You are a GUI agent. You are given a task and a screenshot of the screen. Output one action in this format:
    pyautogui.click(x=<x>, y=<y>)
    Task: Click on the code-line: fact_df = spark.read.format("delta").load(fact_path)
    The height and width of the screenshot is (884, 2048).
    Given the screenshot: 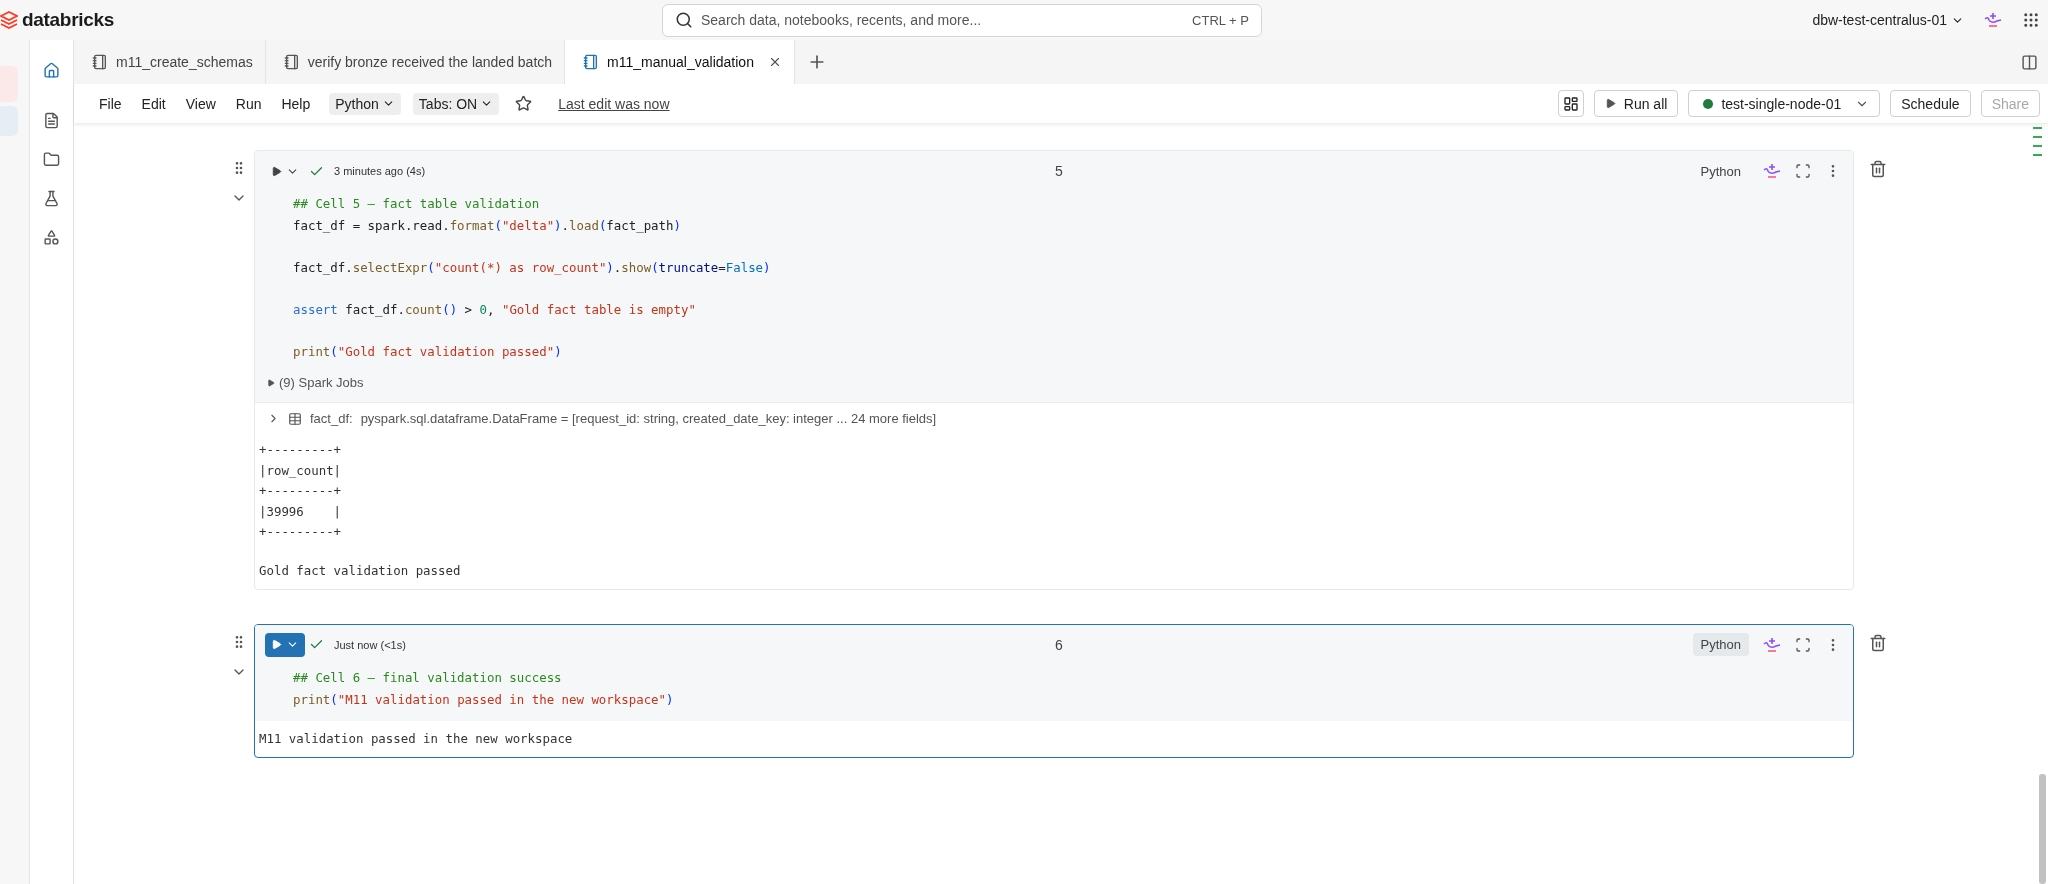 What is the action you would take?
    pyautogui.click(x=487, y=226)
    